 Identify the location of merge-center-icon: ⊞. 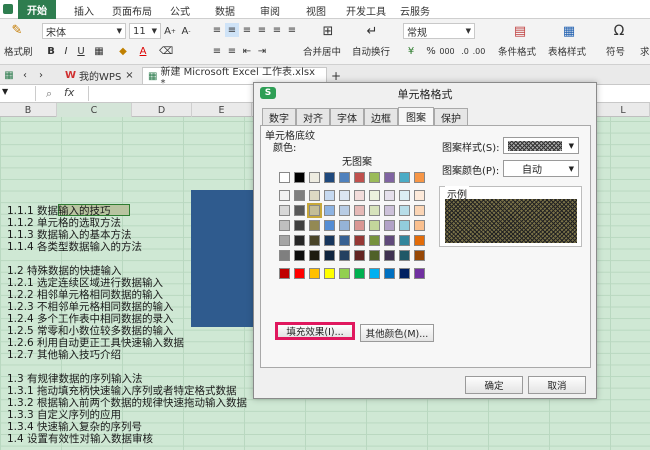
(328, 31).